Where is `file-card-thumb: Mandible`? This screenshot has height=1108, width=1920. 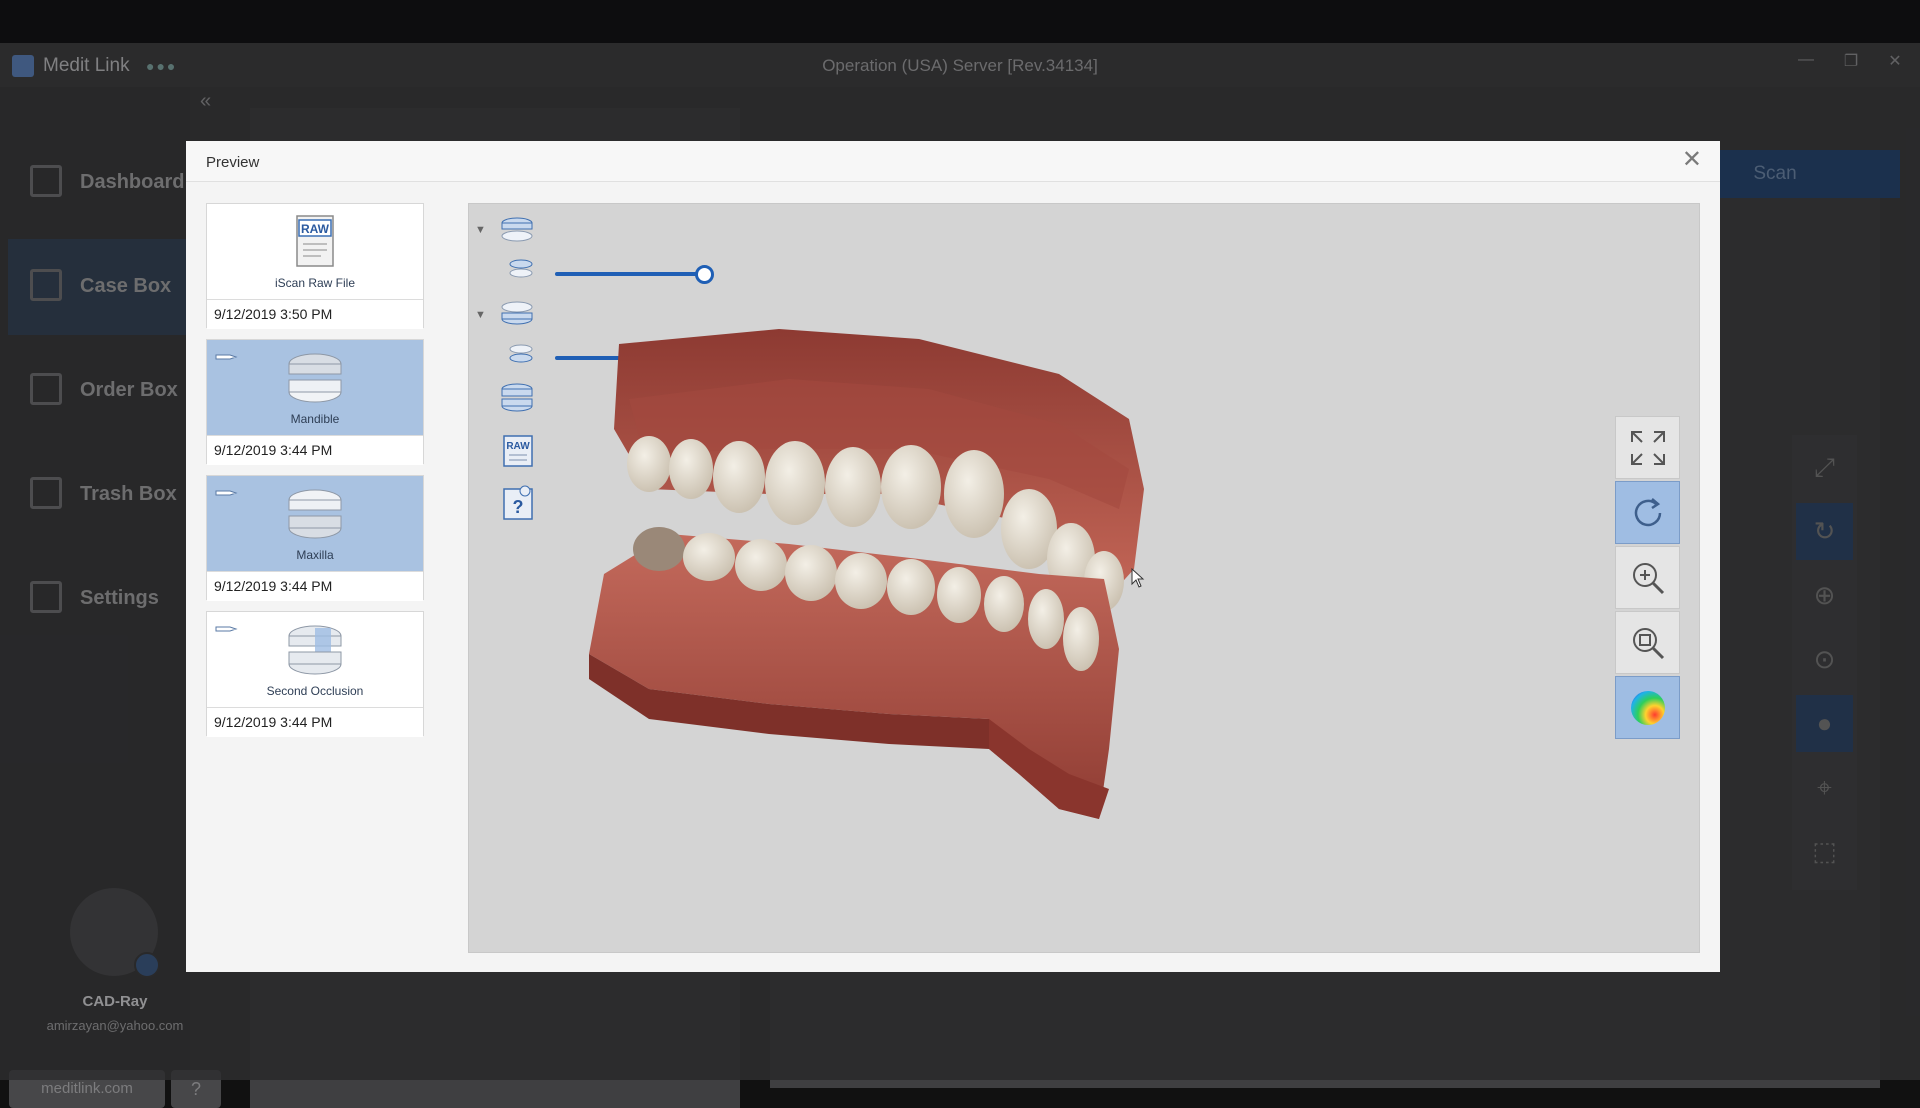
file-card-thumb: Mandible is located at coordinates (315, 387).